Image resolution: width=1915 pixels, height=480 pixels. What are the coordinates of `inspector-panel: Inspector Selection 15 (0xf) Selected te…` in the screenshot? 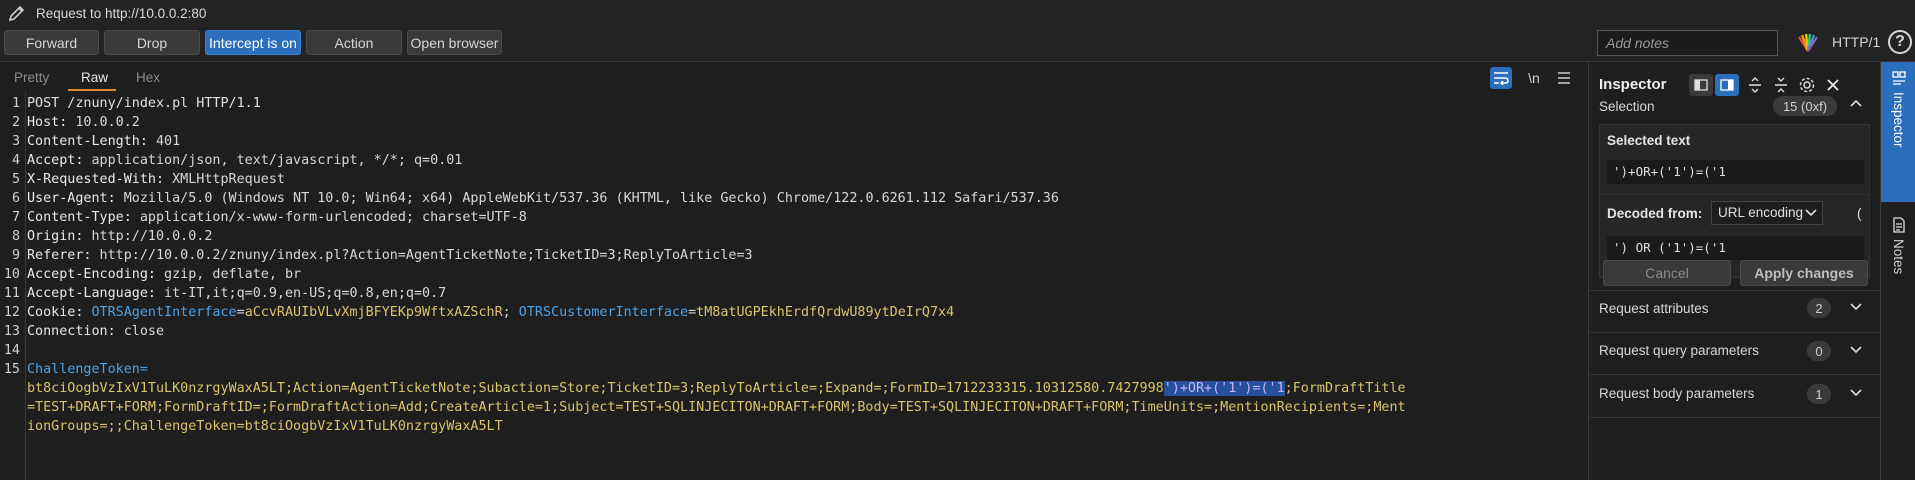 It's located at (1734, 271).